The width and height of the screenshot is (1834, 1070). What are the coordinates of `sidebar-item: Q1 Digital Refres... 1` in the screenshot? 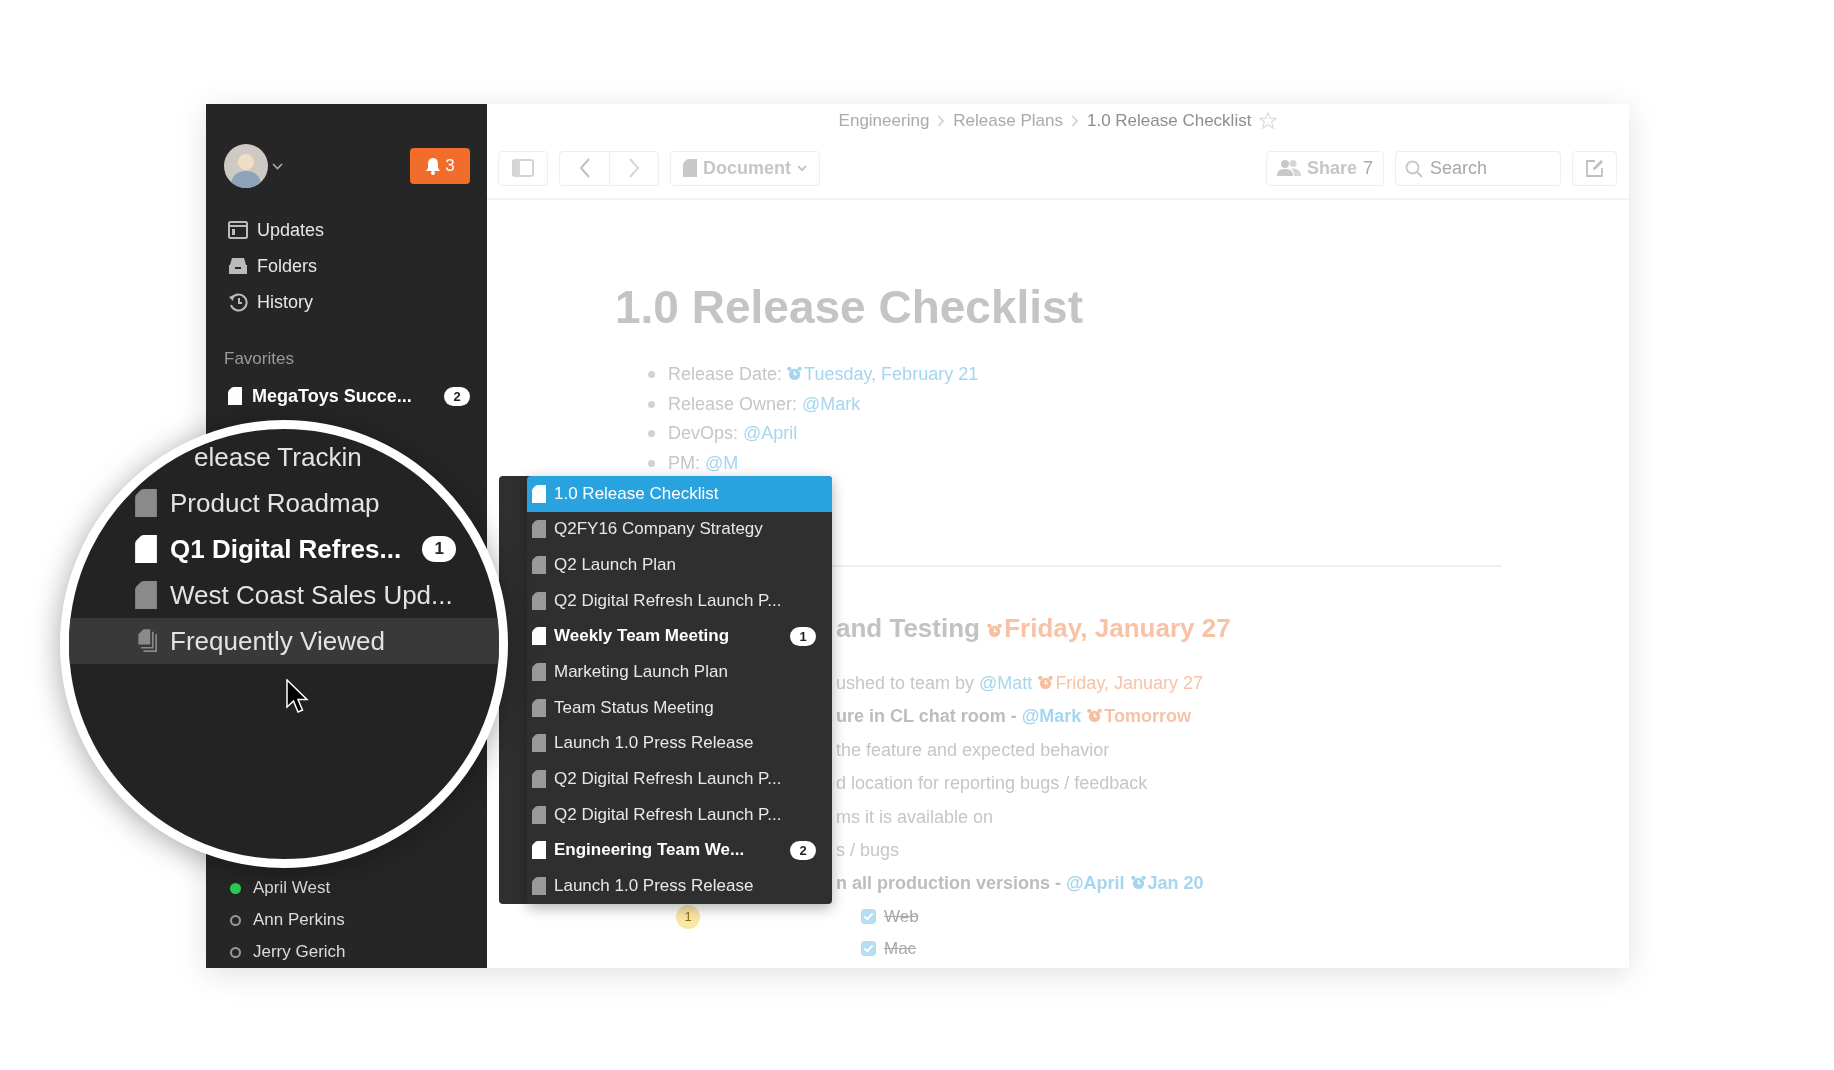 It's located at (284, 549).